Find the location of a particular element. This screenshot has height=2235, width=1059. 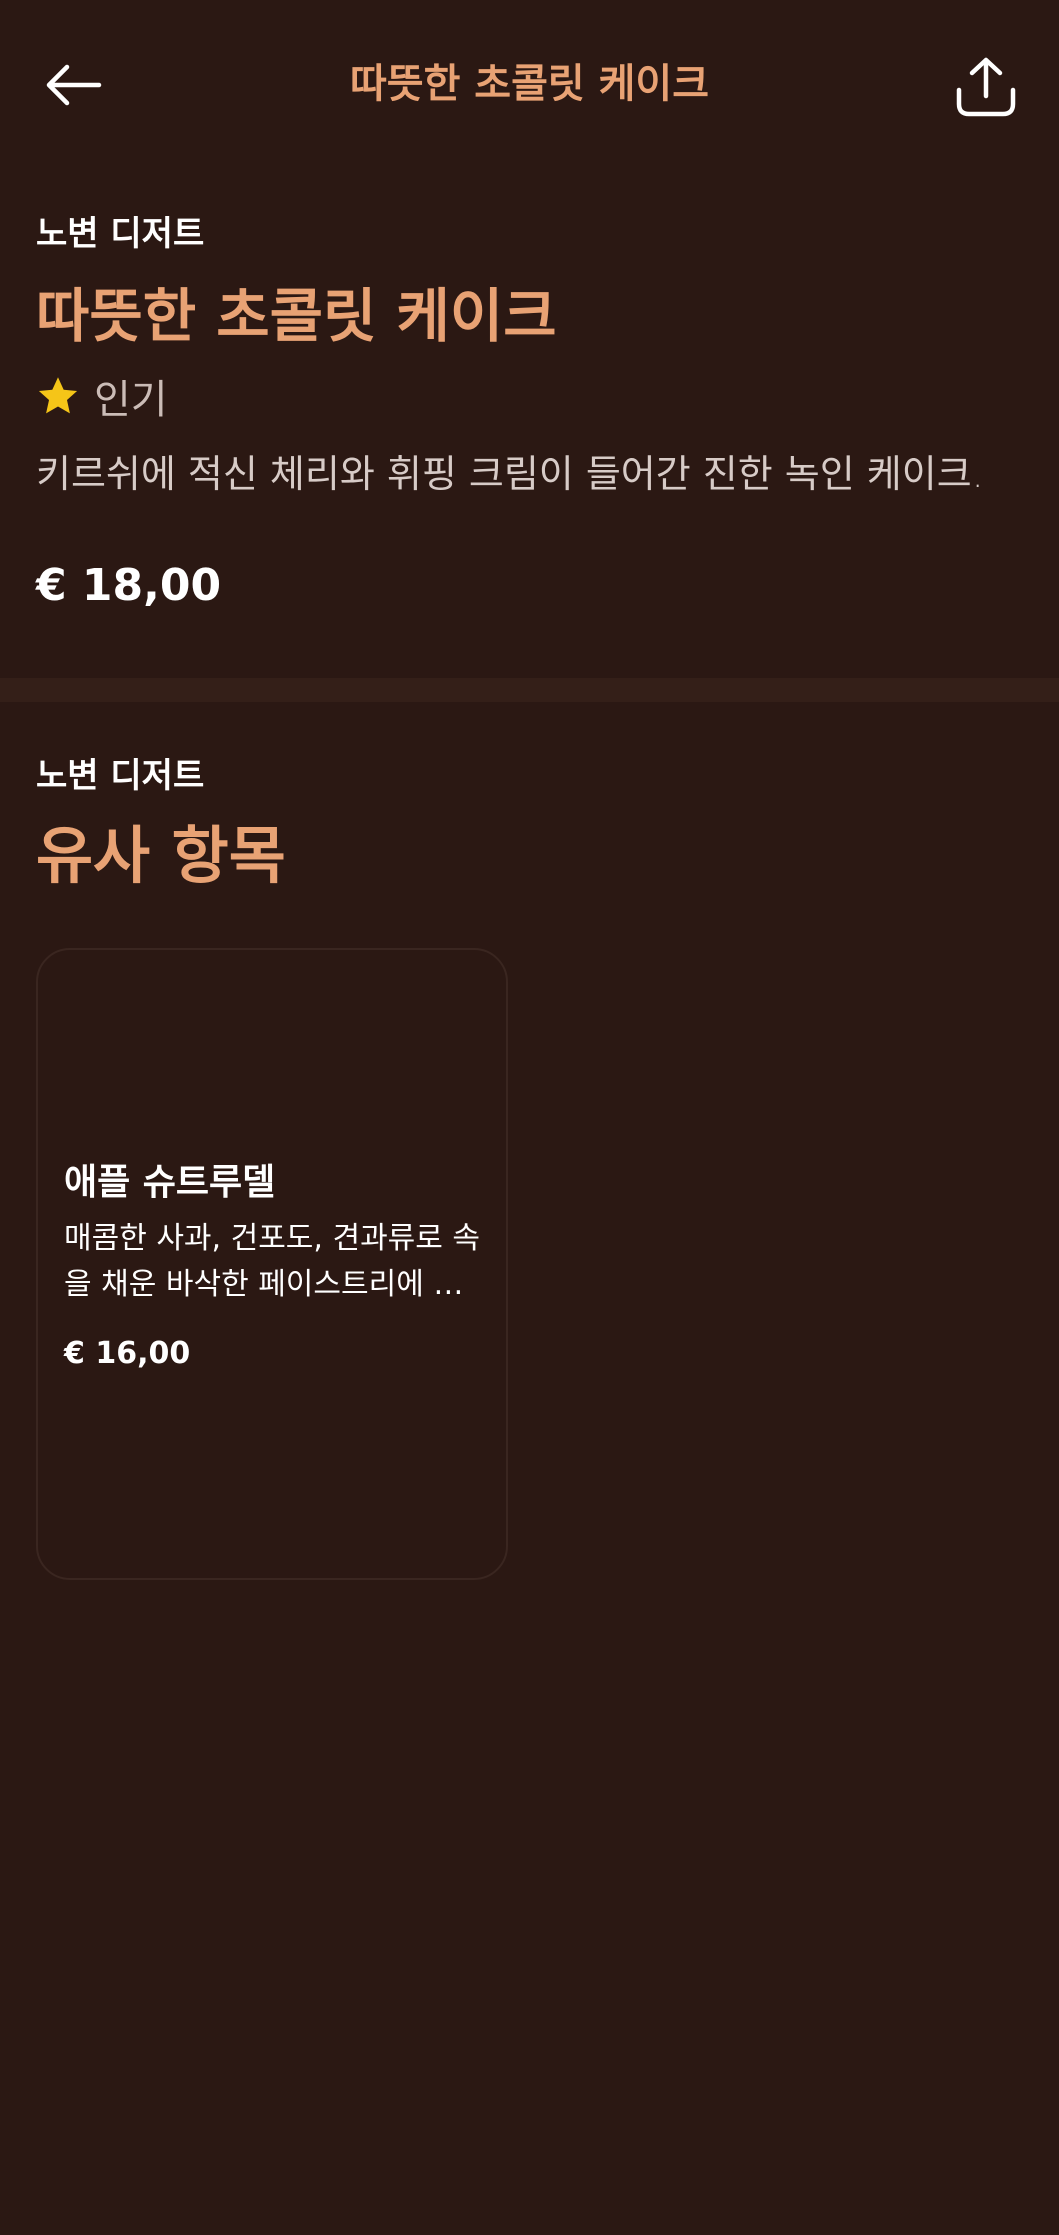

badge-label: 인기 is located at coordinates (131, 400).